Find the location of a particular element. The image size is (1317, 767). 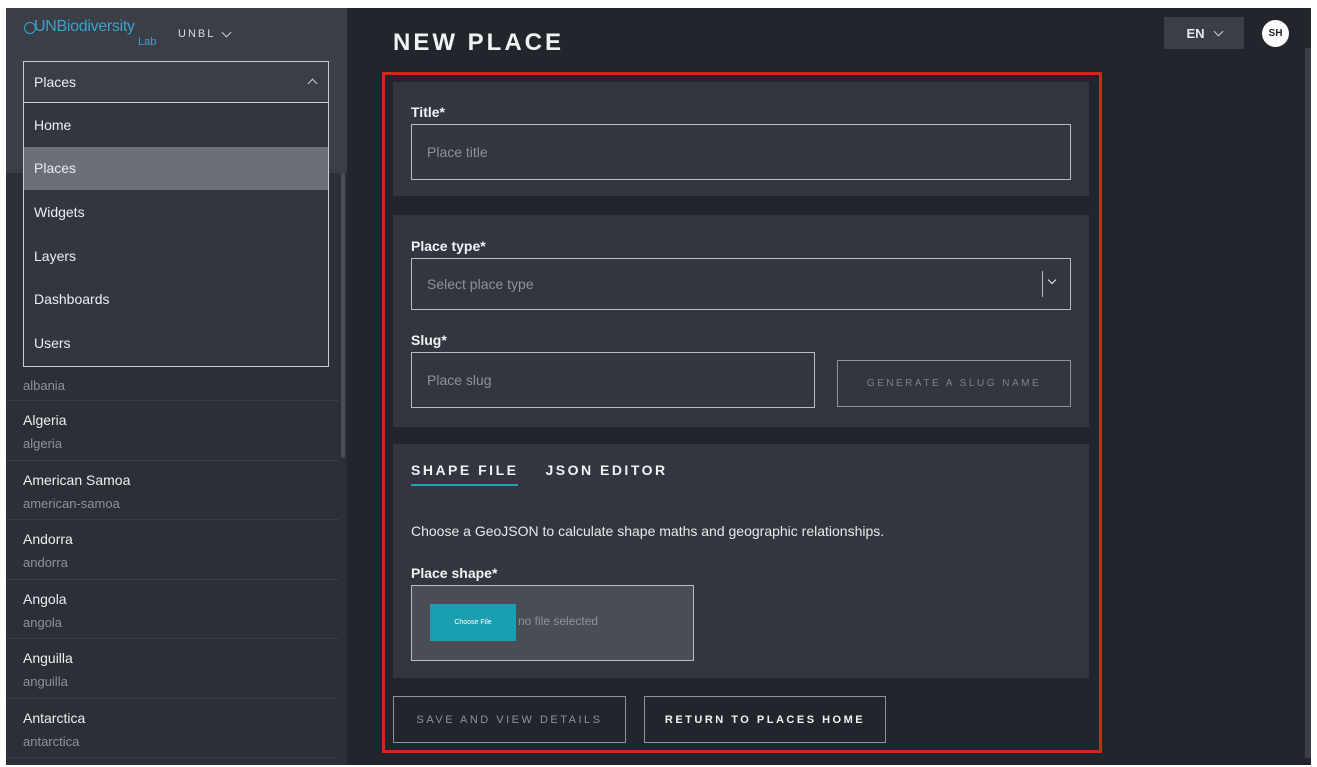

list-item: albania is located at coordinates (172, 382).